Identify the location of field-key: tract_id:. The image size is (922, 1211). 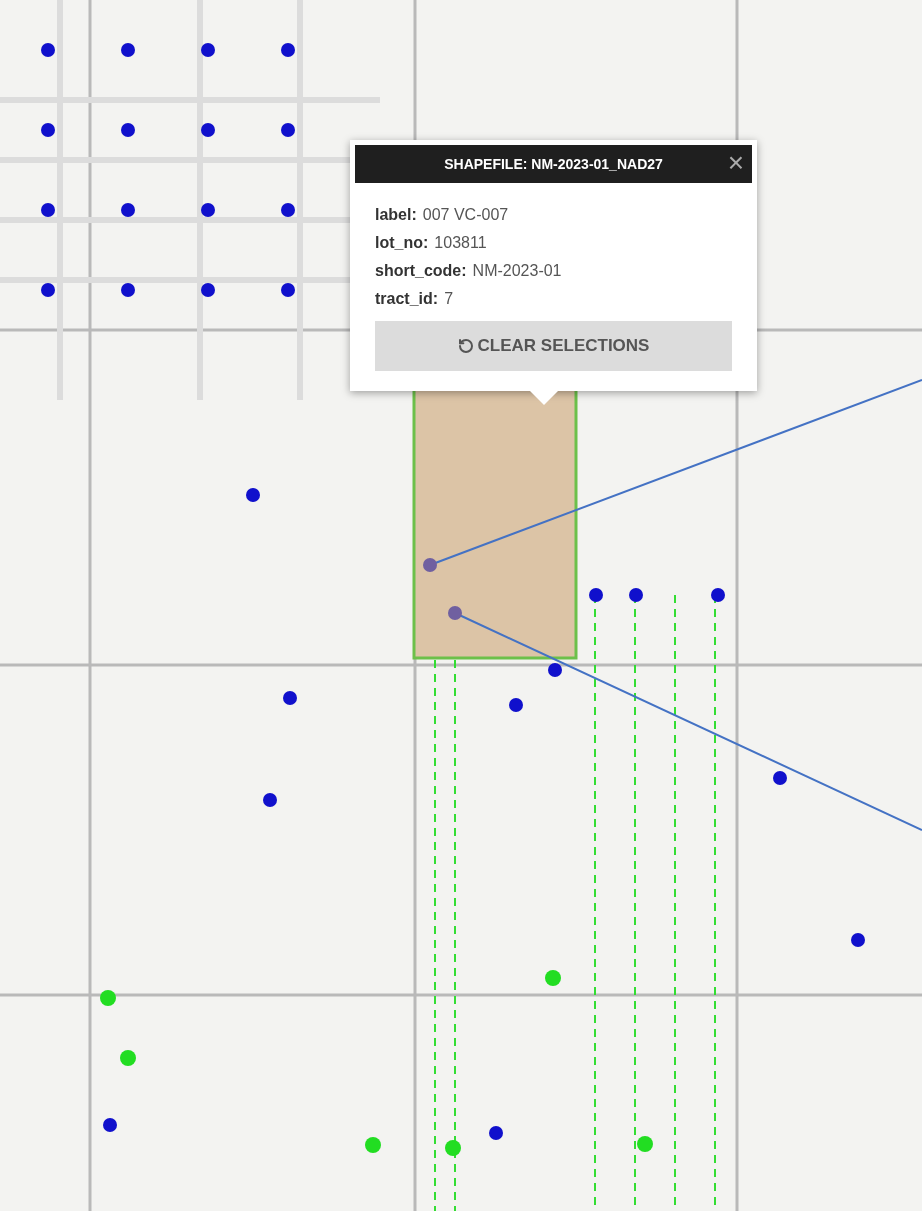
(407, 299).